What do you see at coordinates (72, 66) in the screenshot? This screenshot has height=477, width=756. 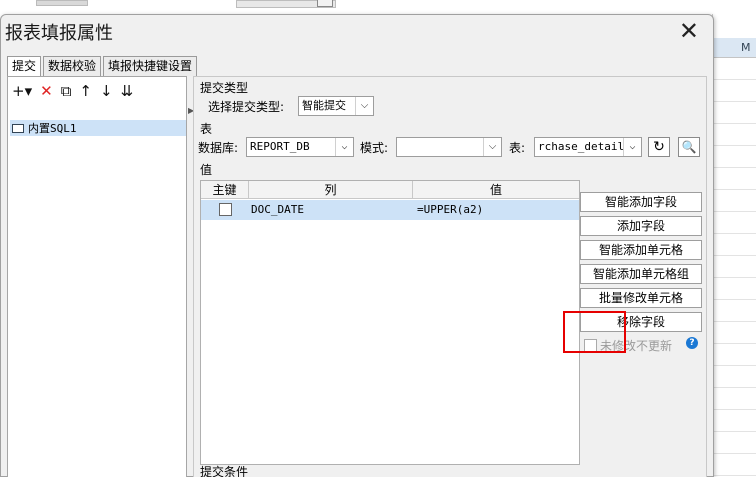 I see `tab-data-validation: 数据校验` at bounding box center [72, 66].